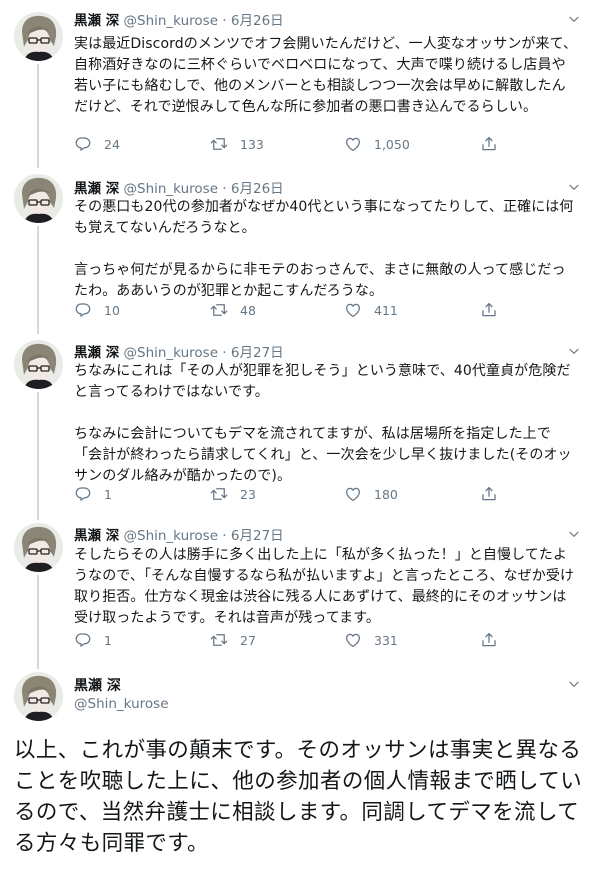 This screenshot has height=873, width=597. I want to click on retweet-button: 27, so click(233, 640).